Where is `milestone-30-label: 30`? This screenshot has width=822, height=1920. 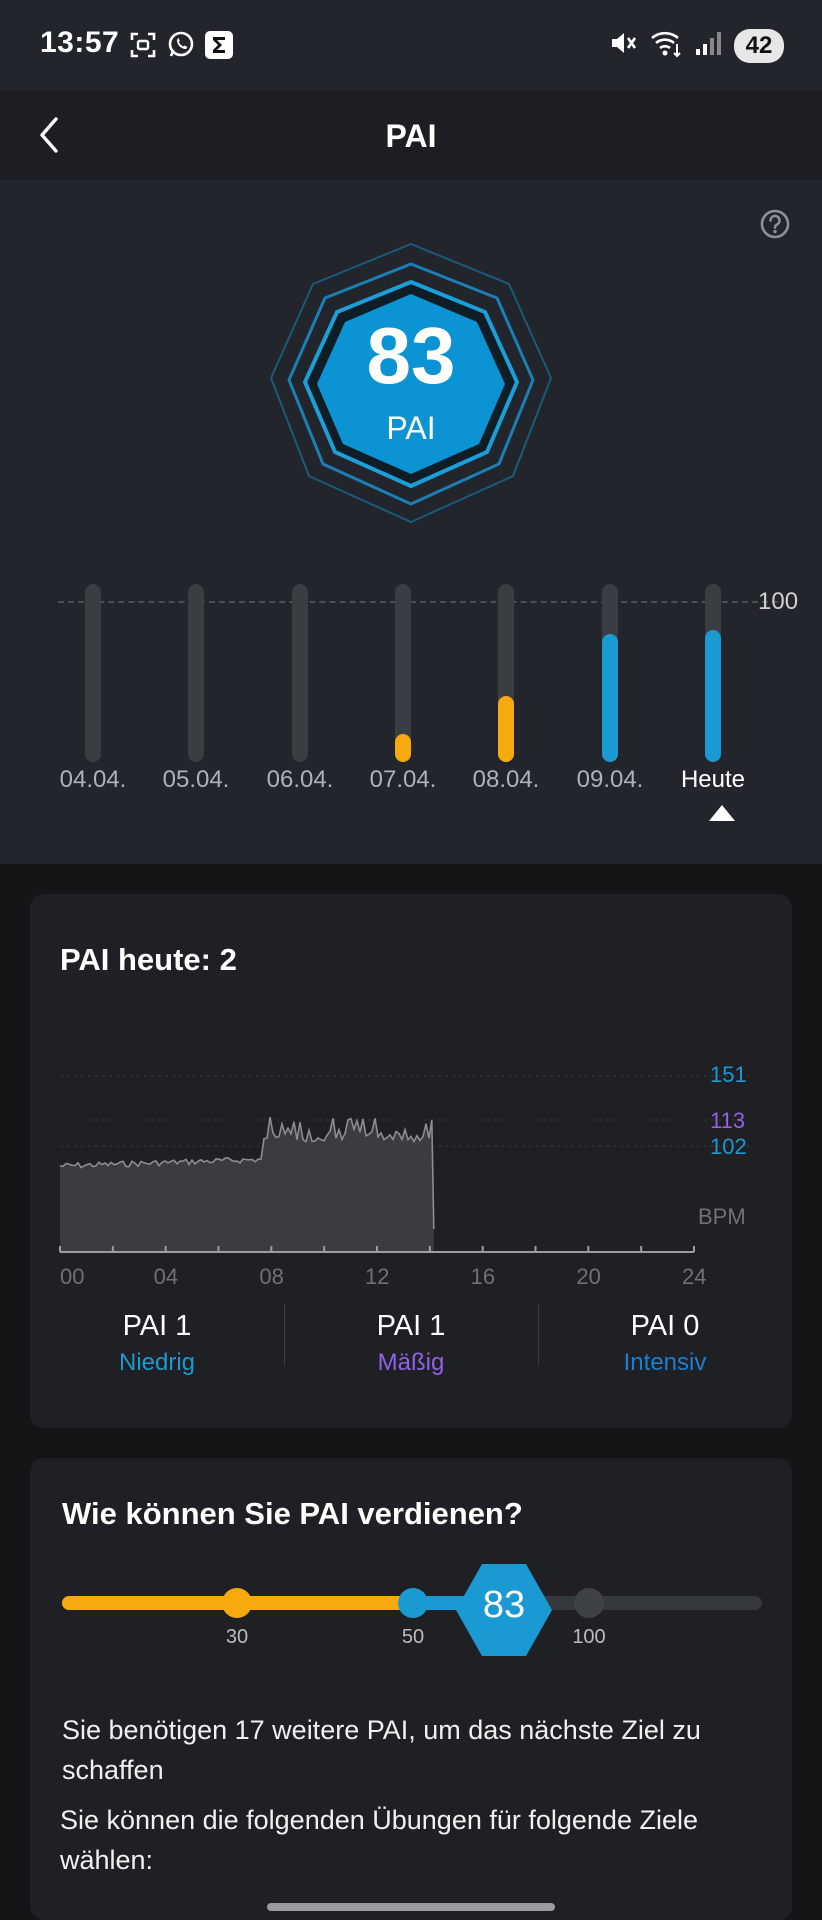 milestone-30-label: 30 is located at coordinates (237, 1637).